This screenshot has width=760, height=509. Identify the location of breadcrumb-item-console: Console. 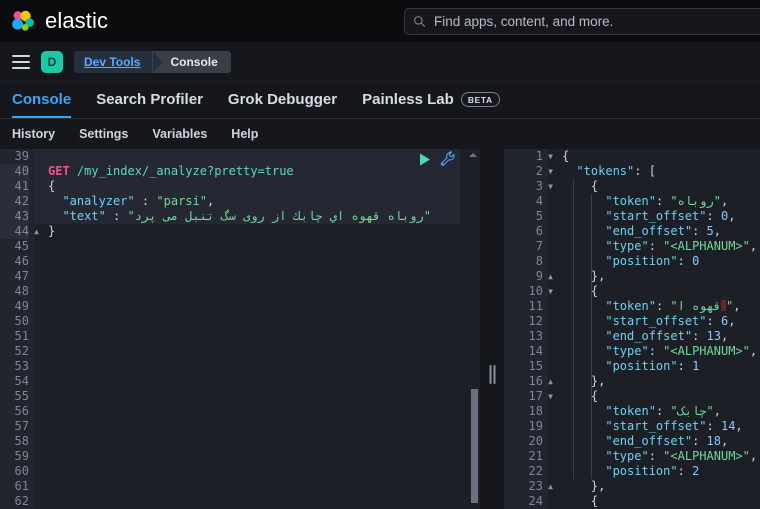
(191, 61).